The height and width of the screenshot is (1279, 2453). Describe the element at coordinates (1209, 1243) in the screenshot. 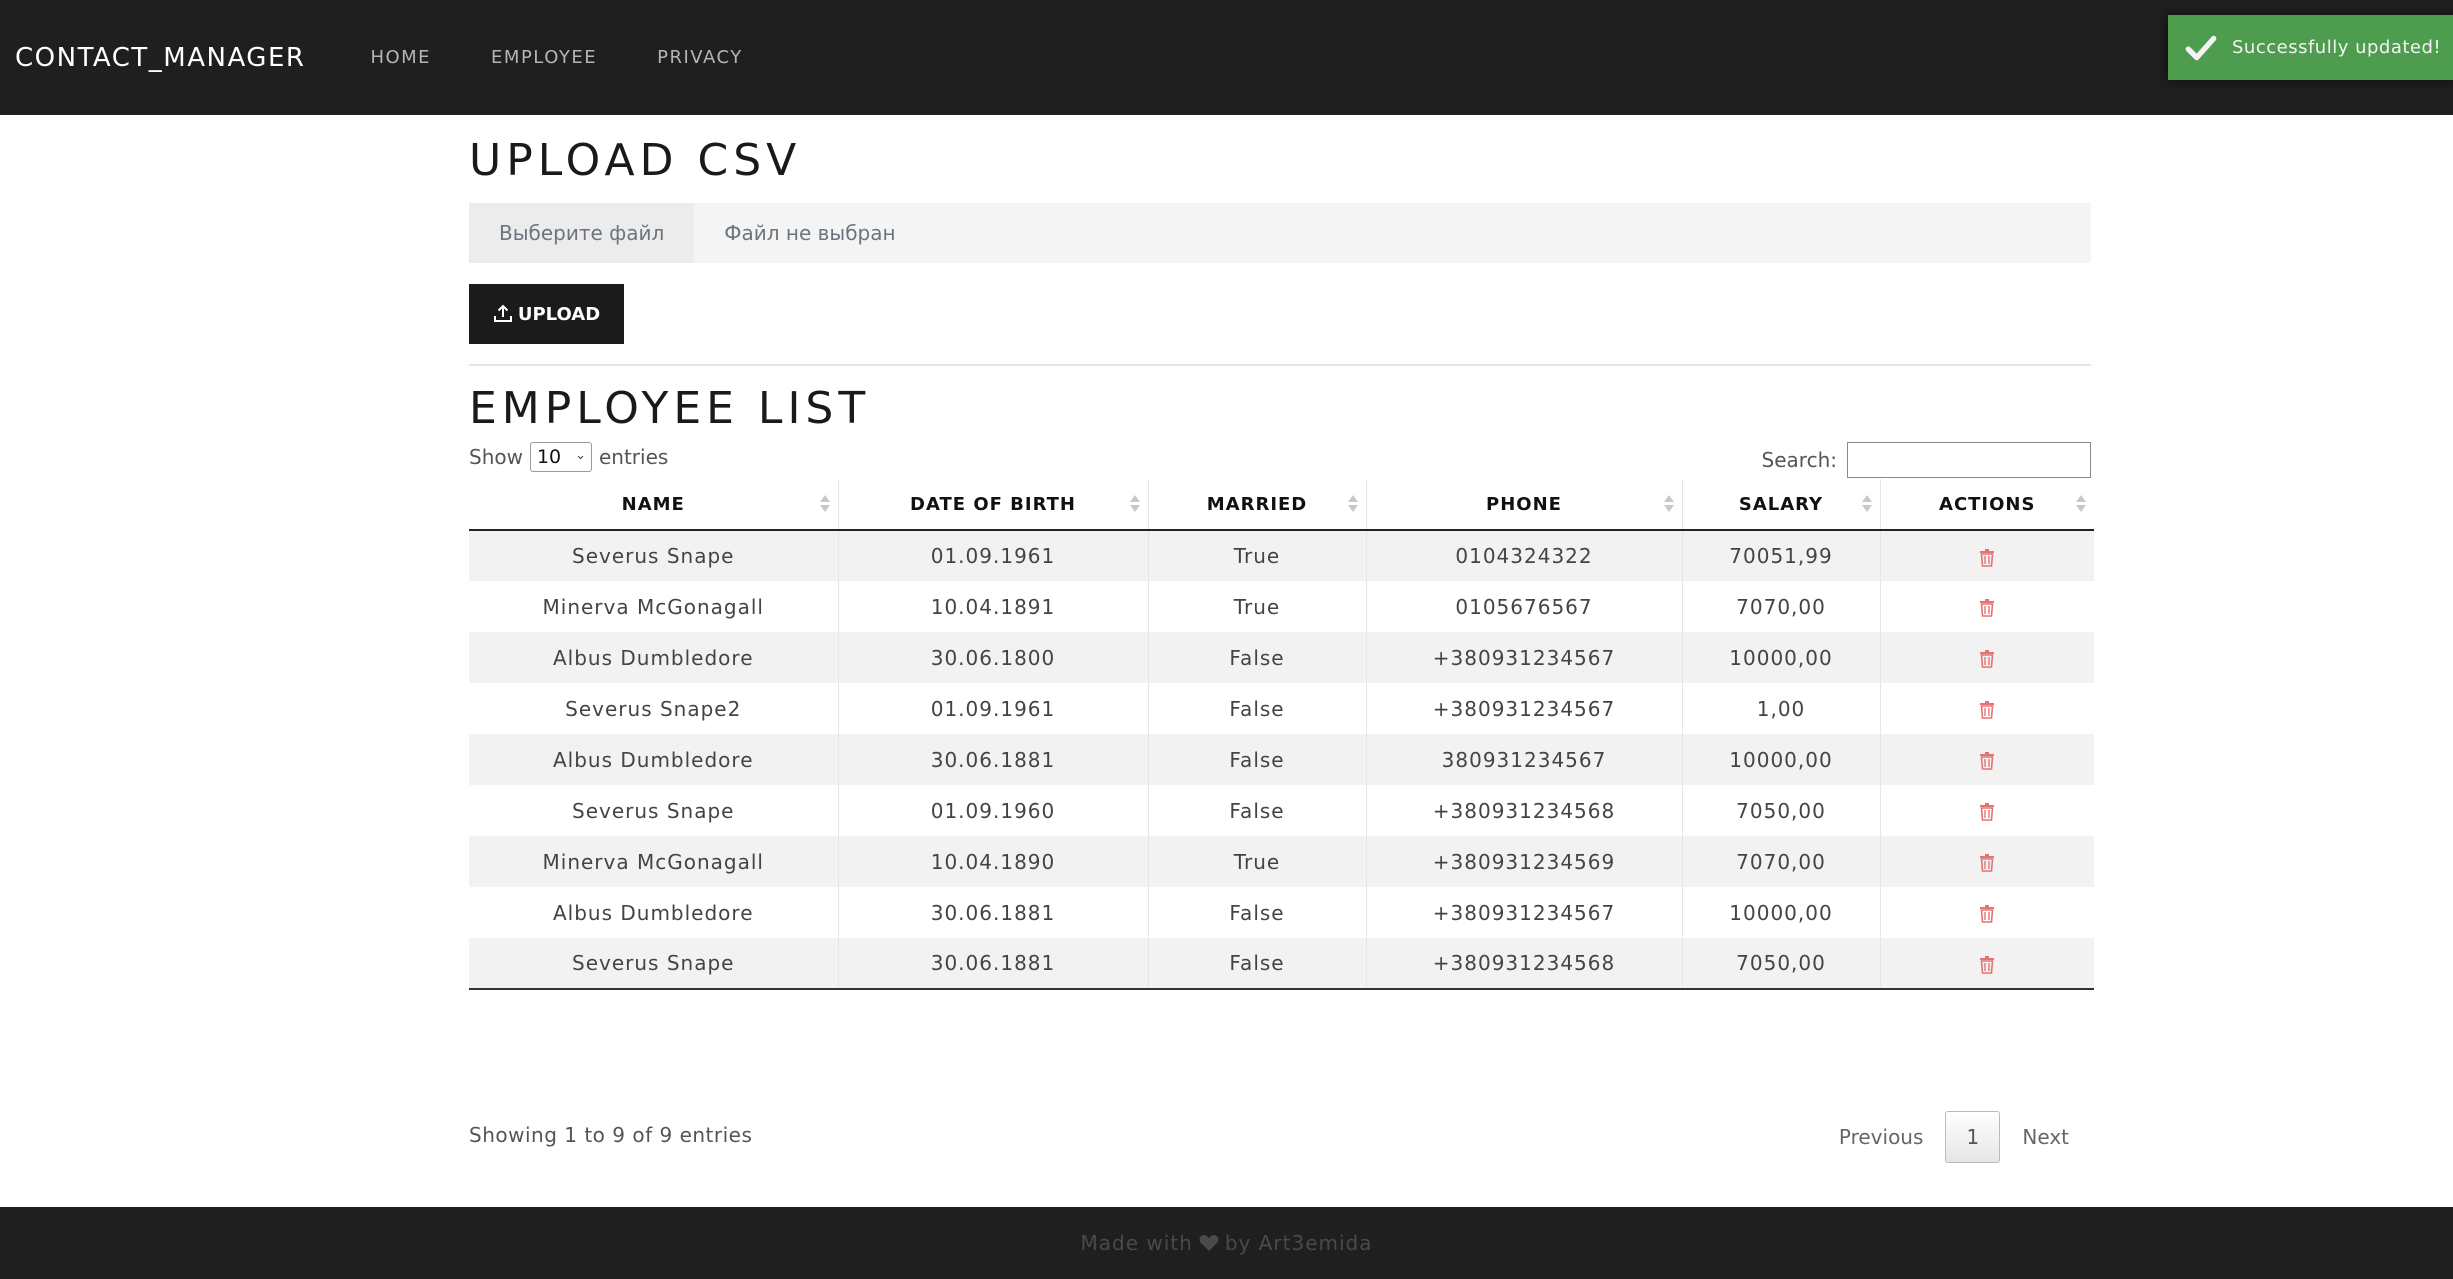

I see `heart-icon` at that location.